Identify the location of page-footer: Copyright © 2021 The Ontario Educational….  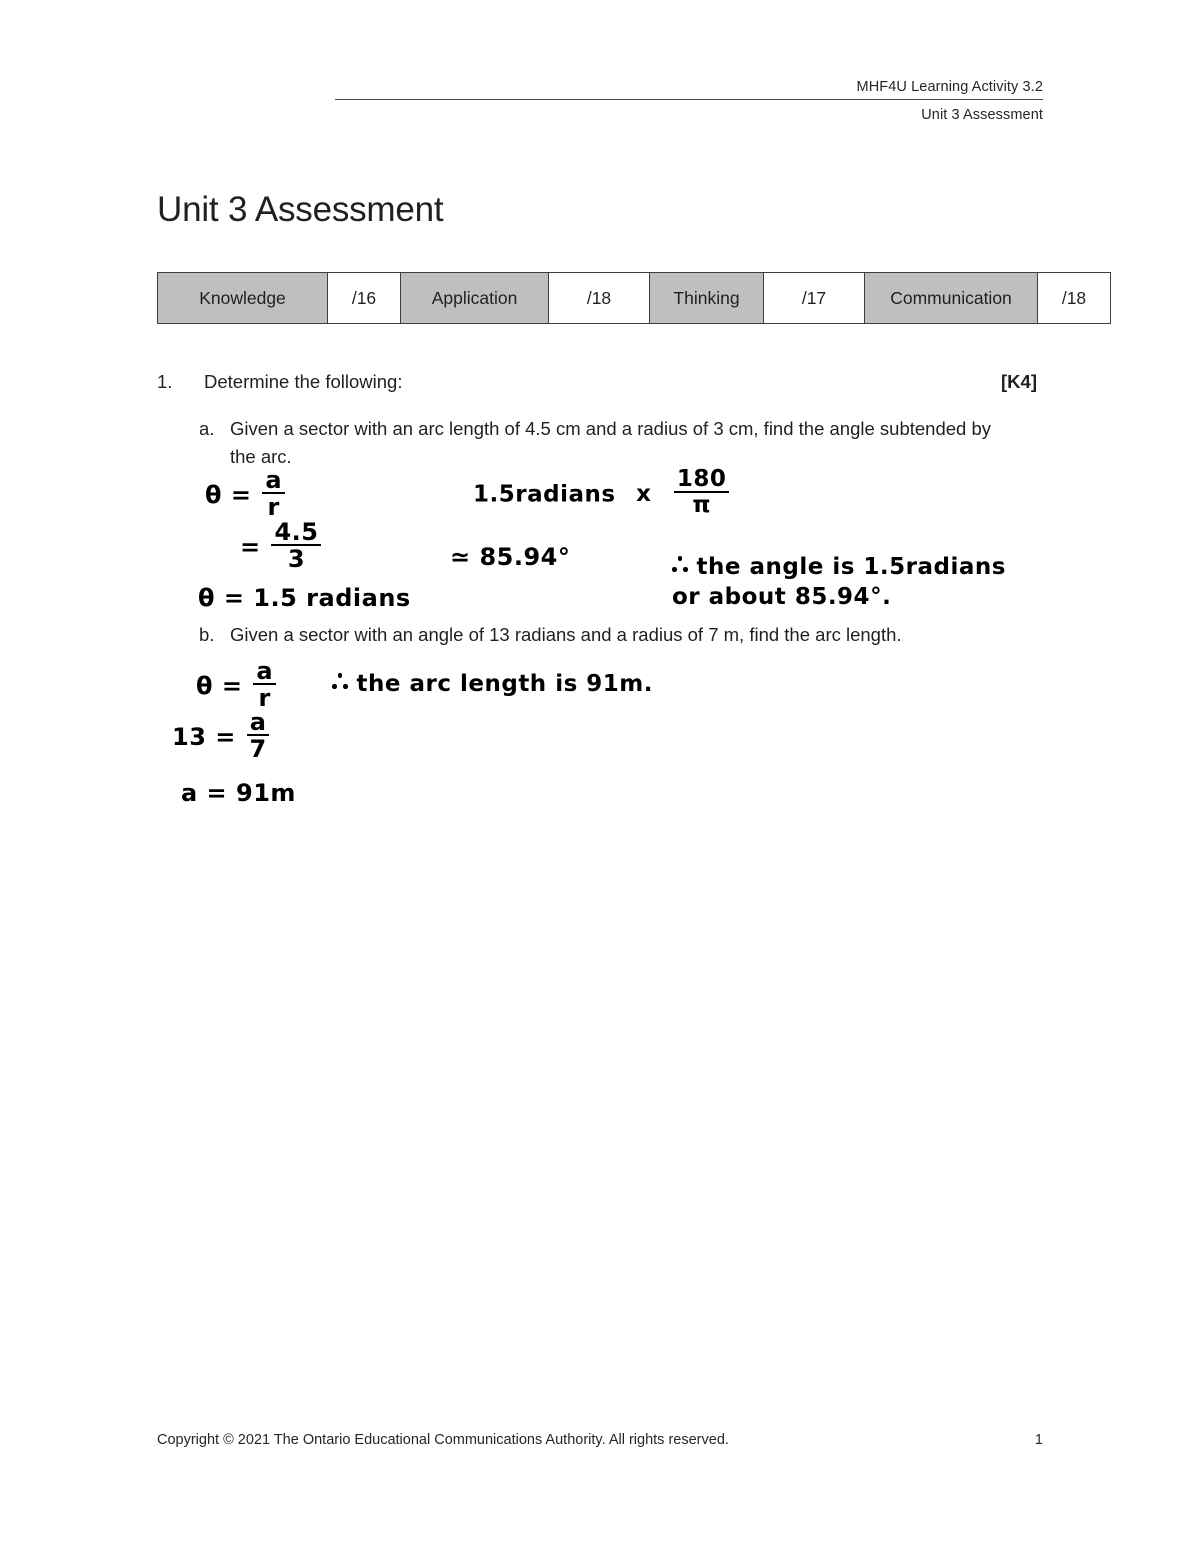
(600, 1440).